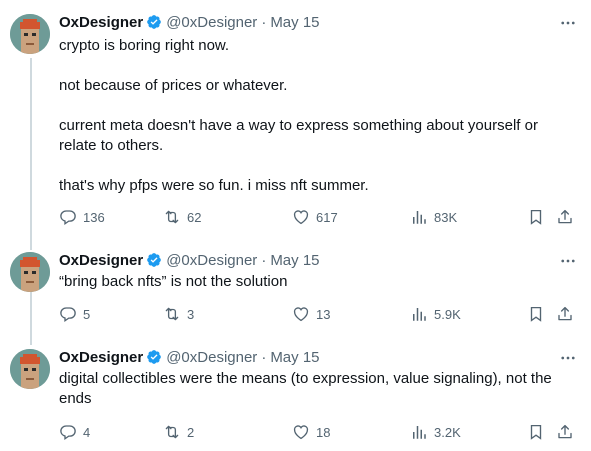  I want to click on views-count: 83K, so click(446, 217).